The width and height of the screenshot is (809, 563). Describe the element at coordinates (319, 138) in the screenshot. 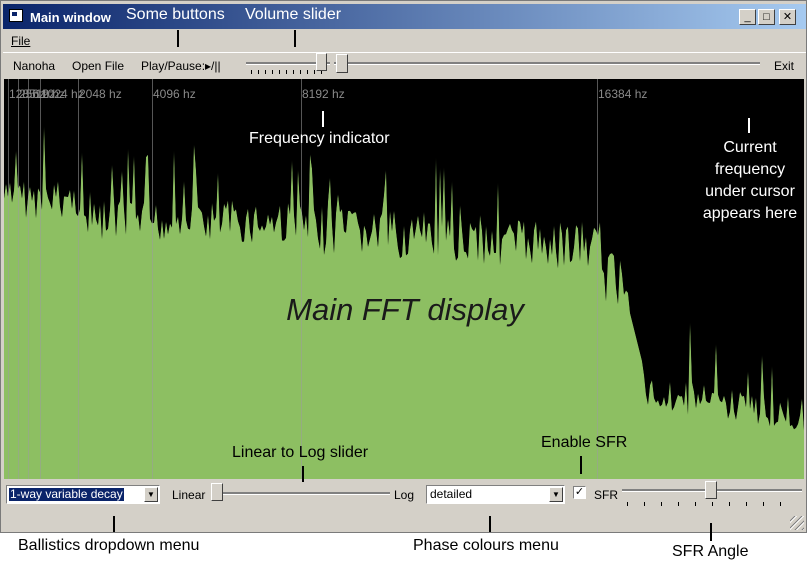

I see `annotation-frequency-indicator: Frequency indicator` at that location.